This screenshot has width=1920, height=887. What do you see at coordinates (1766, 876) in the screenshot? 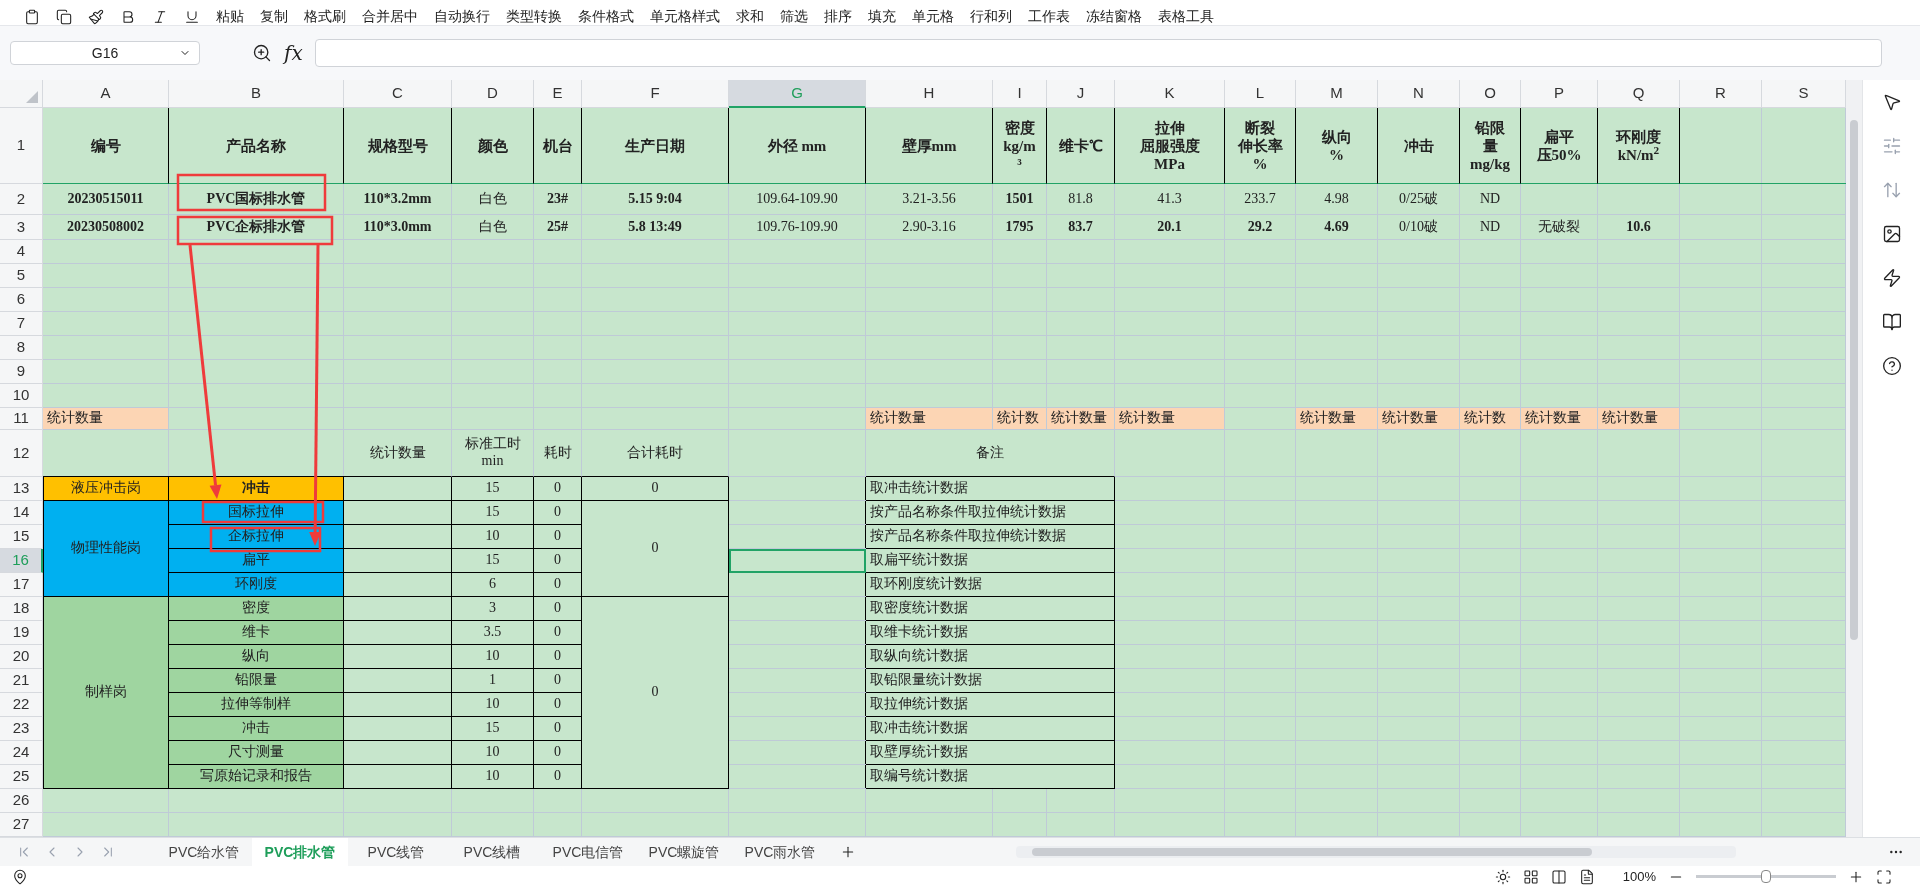
I see `zoom-slider-thumb` at bounding box center [1766, 876].